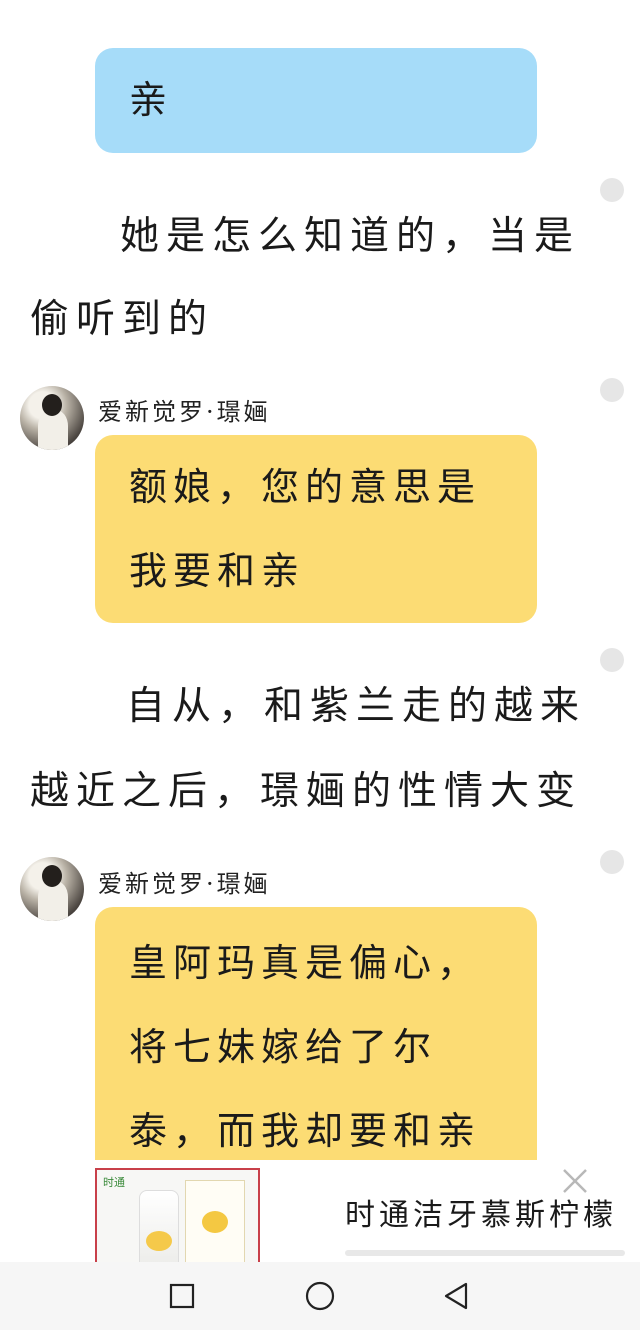 The width and height of the screenshot is (640, 1330). Describe the element at coordinates (350, 236) in the screenshot. I see `narration-line: 她是怎么知道的，当是` at that location.